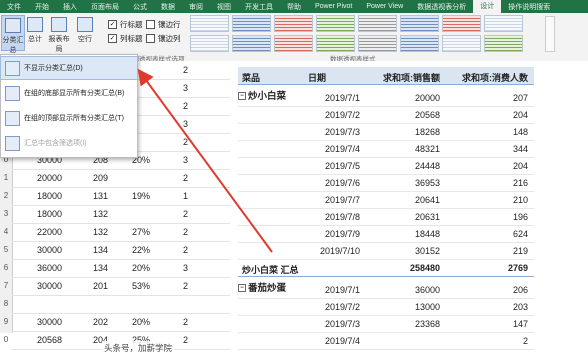 The width and height of the screenshot is (588, 355). I want to click on ribbon-tab: Power Pivot, so click(333, 6).